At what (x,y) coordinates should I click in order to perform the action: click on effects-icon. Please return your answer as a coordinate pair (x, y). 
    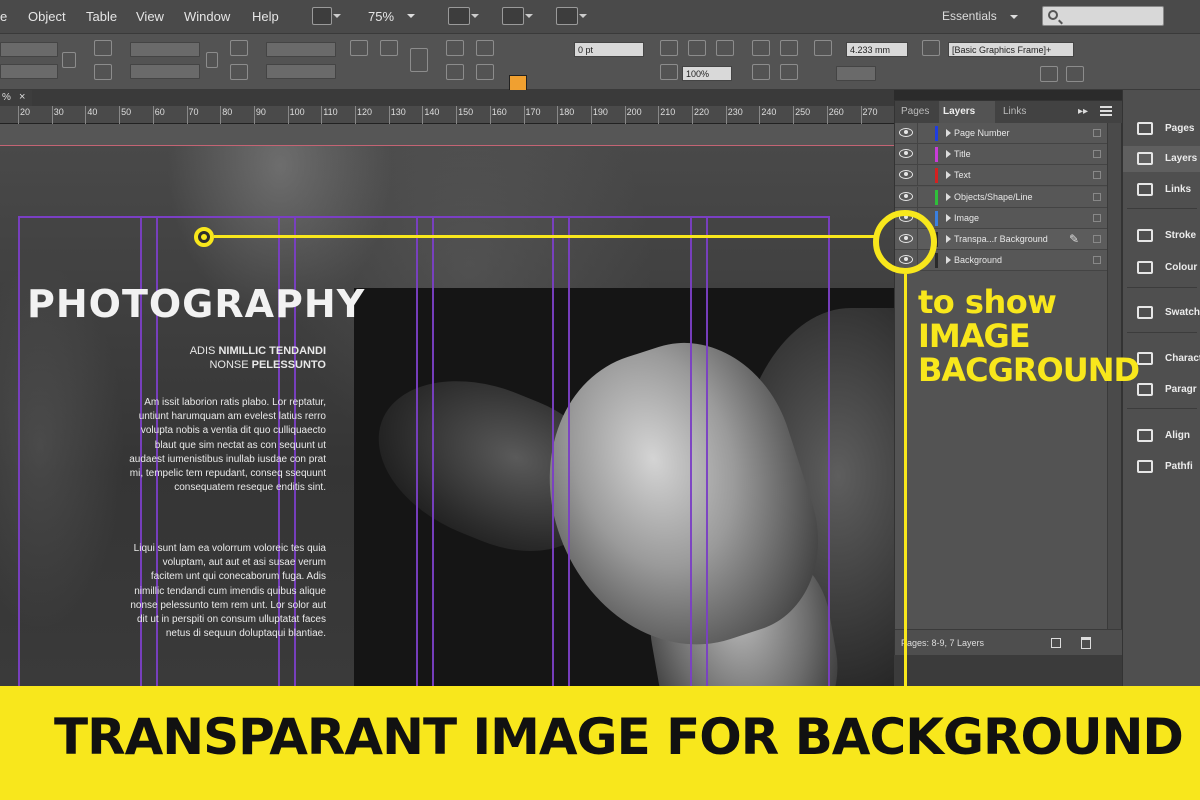
    Looking at the image, I should click on (697, 48).